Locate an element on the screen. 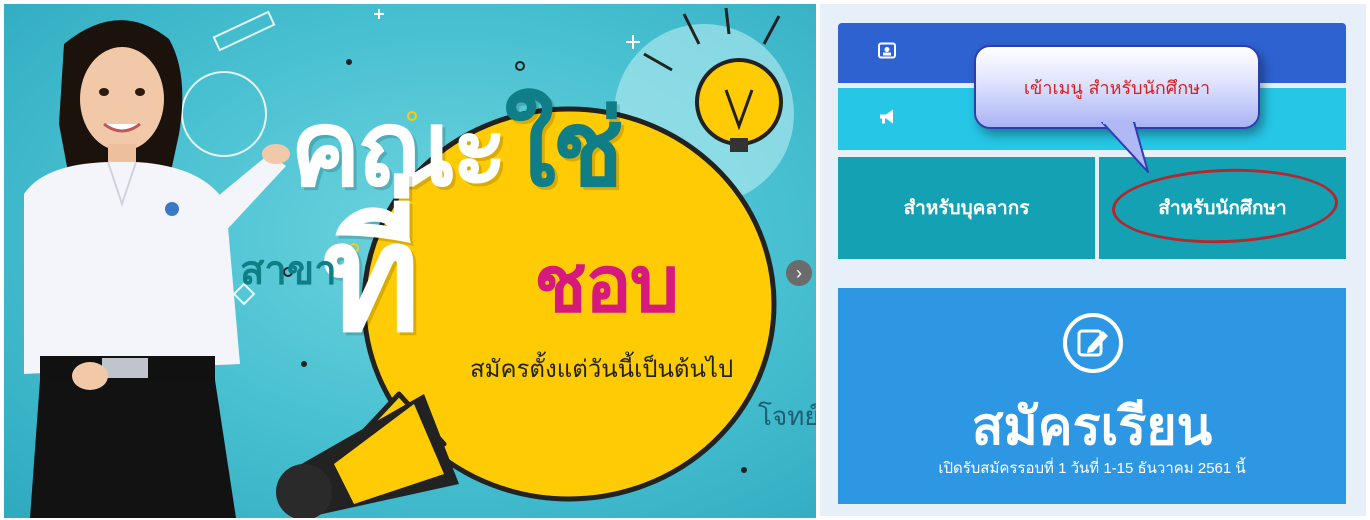 The width and height of the screenshot is (1370, 520). carousel-next-button: › is located at coordinates (799, 273).